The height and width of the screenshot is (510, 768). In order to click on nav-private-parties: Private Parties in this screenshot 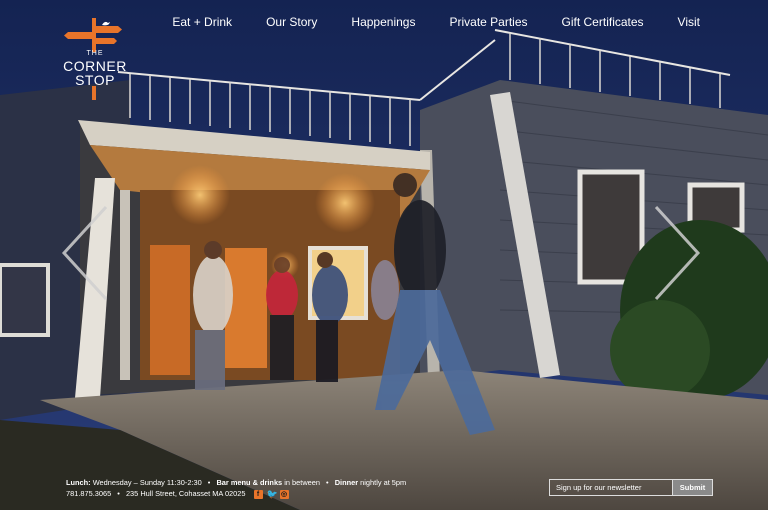, I will do `click(488, 22)`.